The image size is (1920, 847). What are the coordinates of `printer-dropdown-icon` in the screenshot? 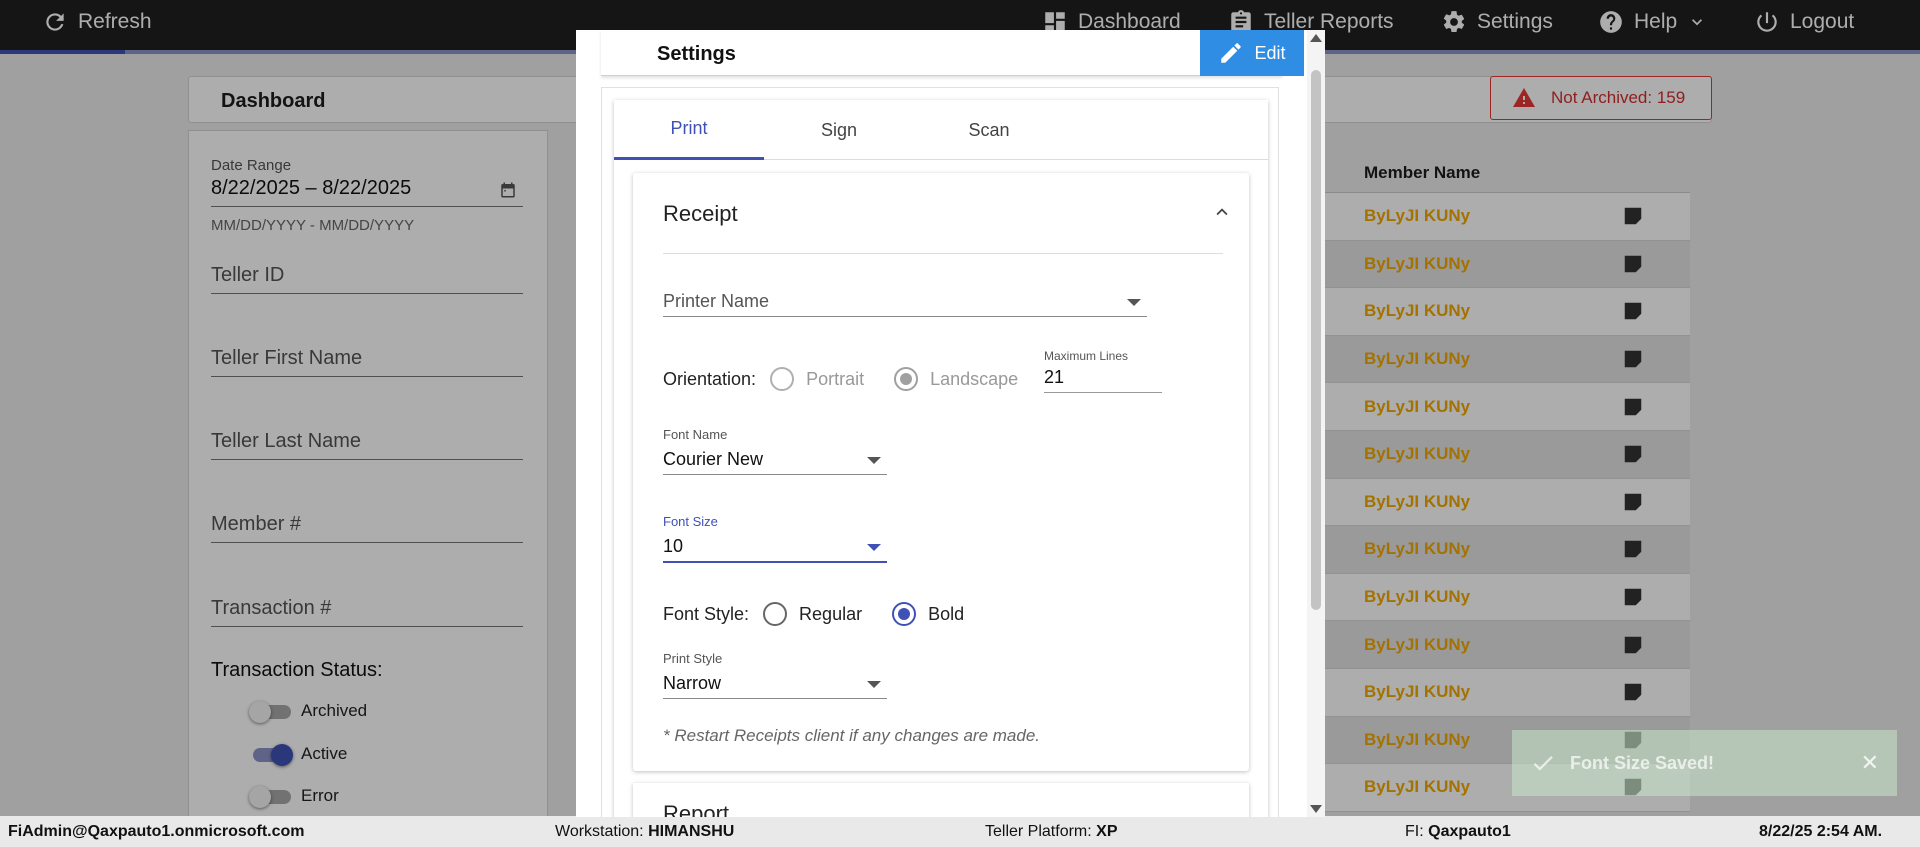 It's located at (1134, 302).